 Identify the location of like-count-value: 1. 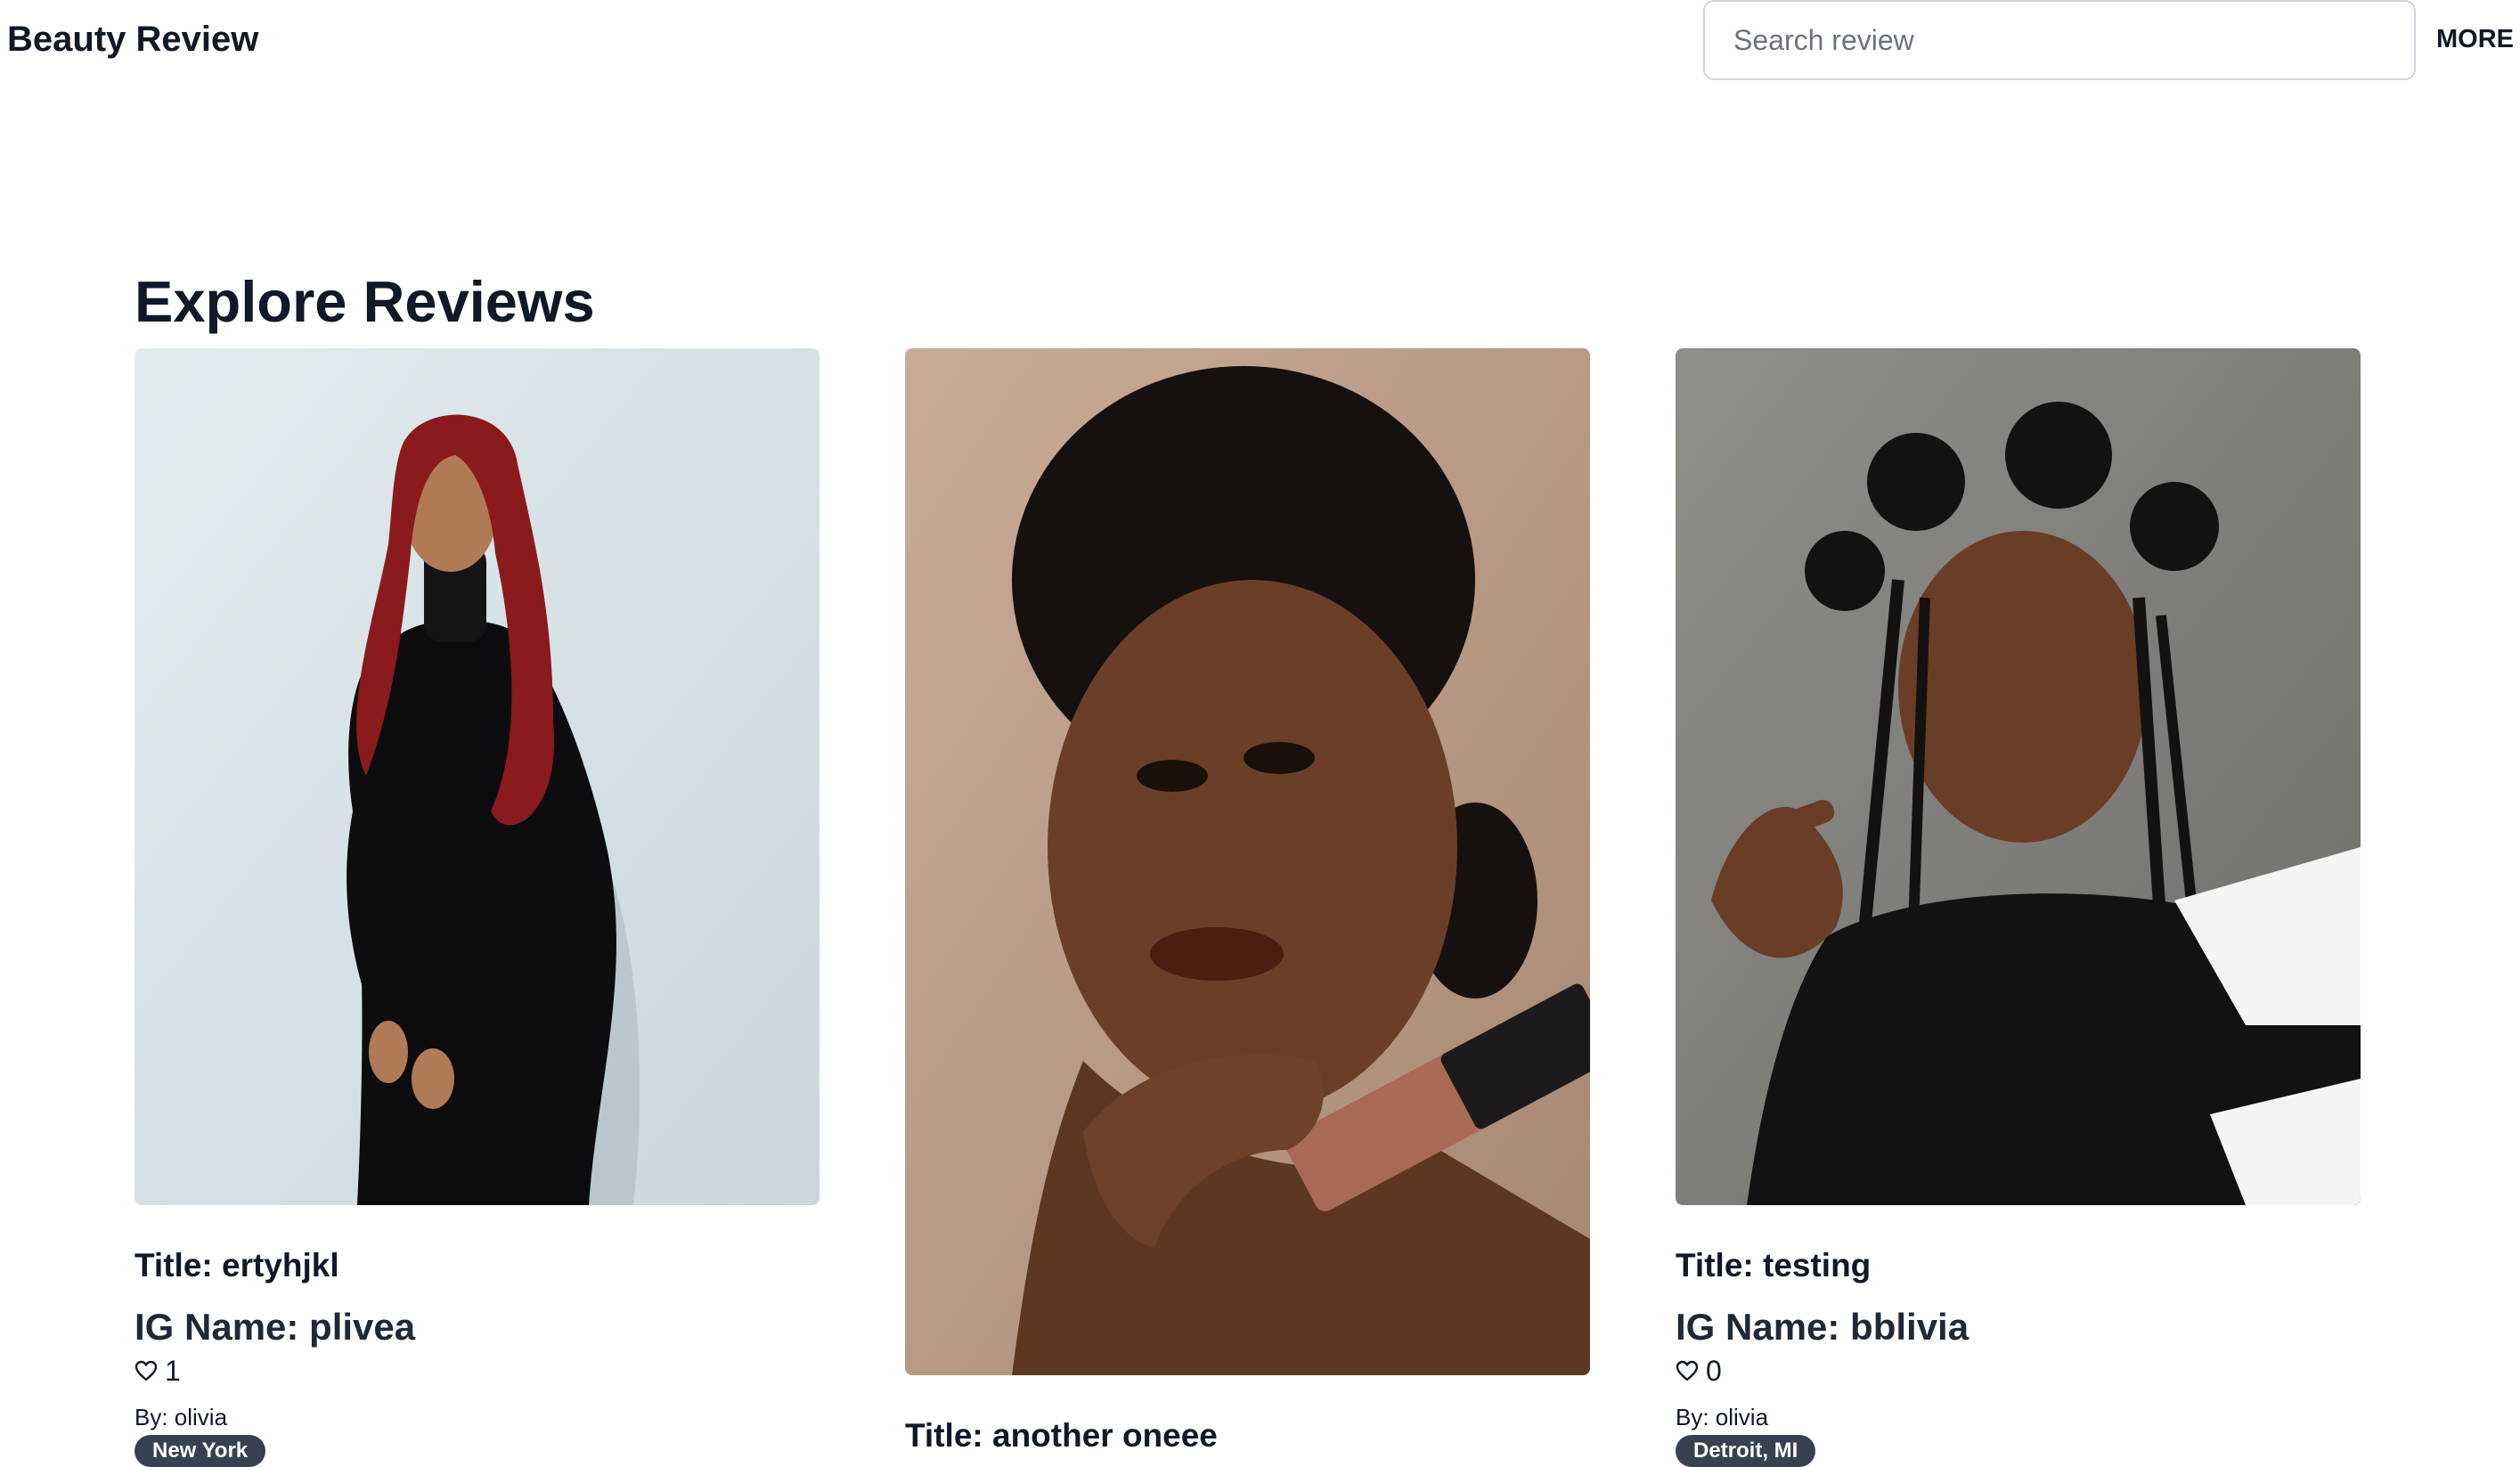
(173, 1371).